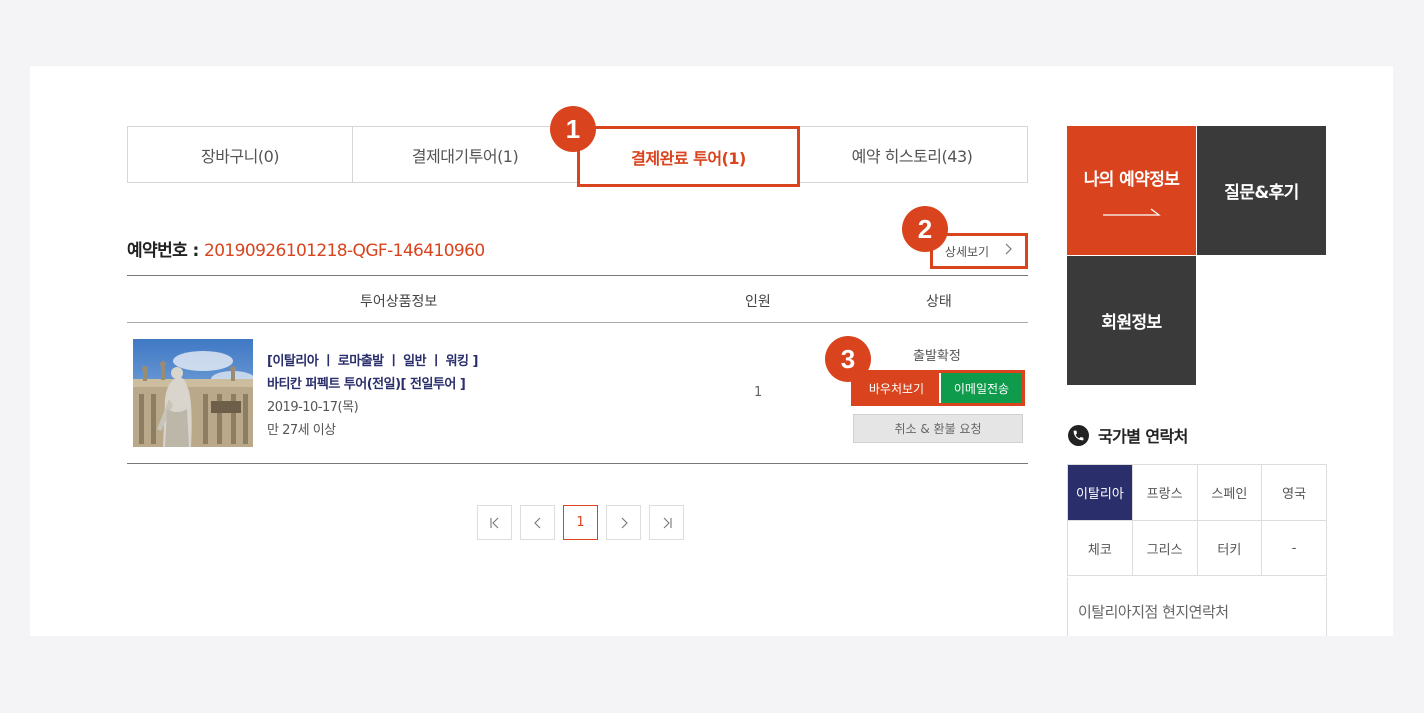  I want to click on first-page-icon, so click(494, 522).